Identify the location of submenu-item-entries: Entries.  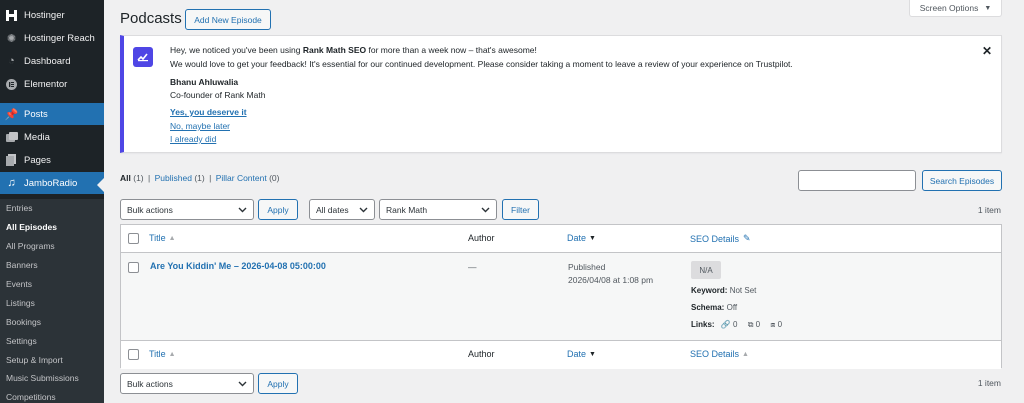
(52, 208).